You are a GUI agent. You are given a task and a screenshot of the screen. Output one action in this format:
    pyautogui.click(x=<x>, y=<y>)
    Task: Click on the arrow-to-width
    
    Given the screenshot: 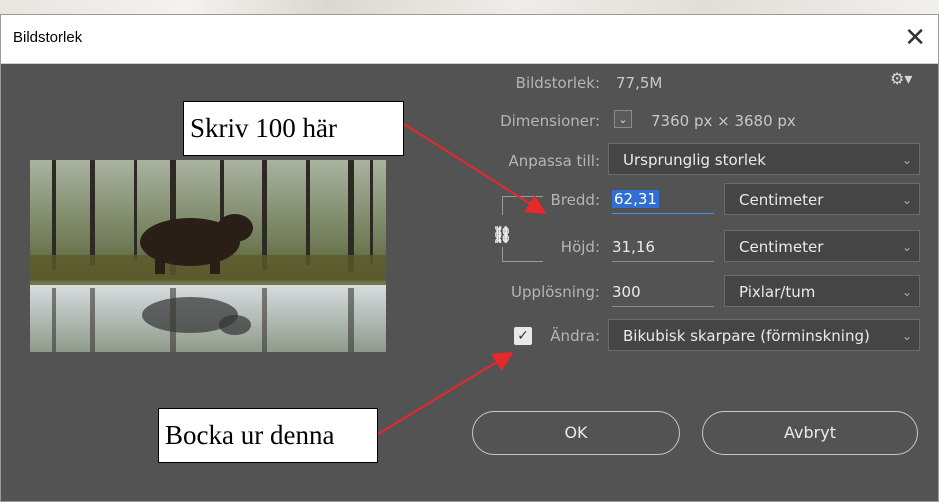 What is the action you would take?
    pyautogui.click(x=475, y=169)
    